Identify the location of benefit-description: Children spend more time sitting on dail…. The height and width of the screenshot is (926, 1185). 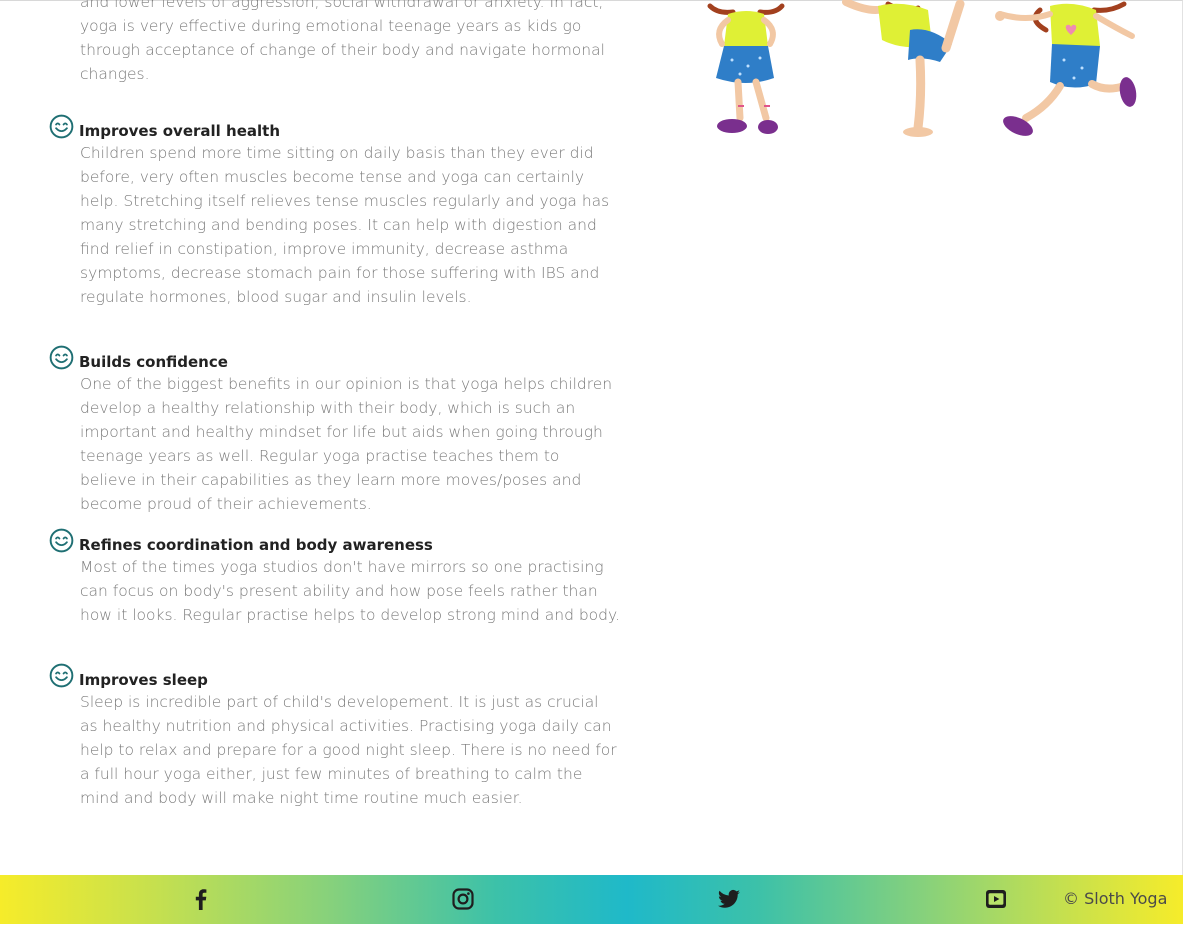
(345, 225).